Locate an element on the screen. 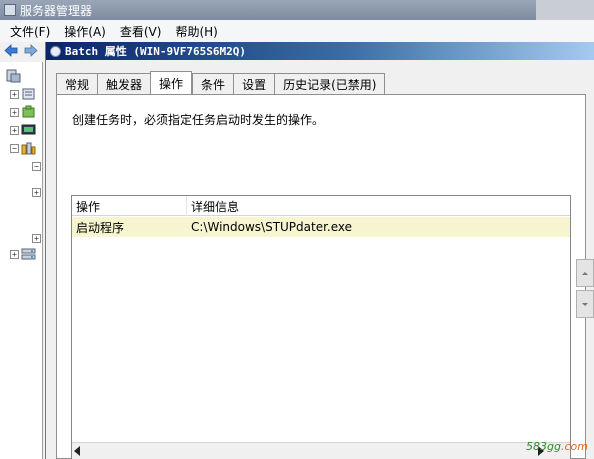 This screenshot has width=594, height=459. cell-details: C:\Windows\STUPdater.exe is located at coordinates (272, 227).